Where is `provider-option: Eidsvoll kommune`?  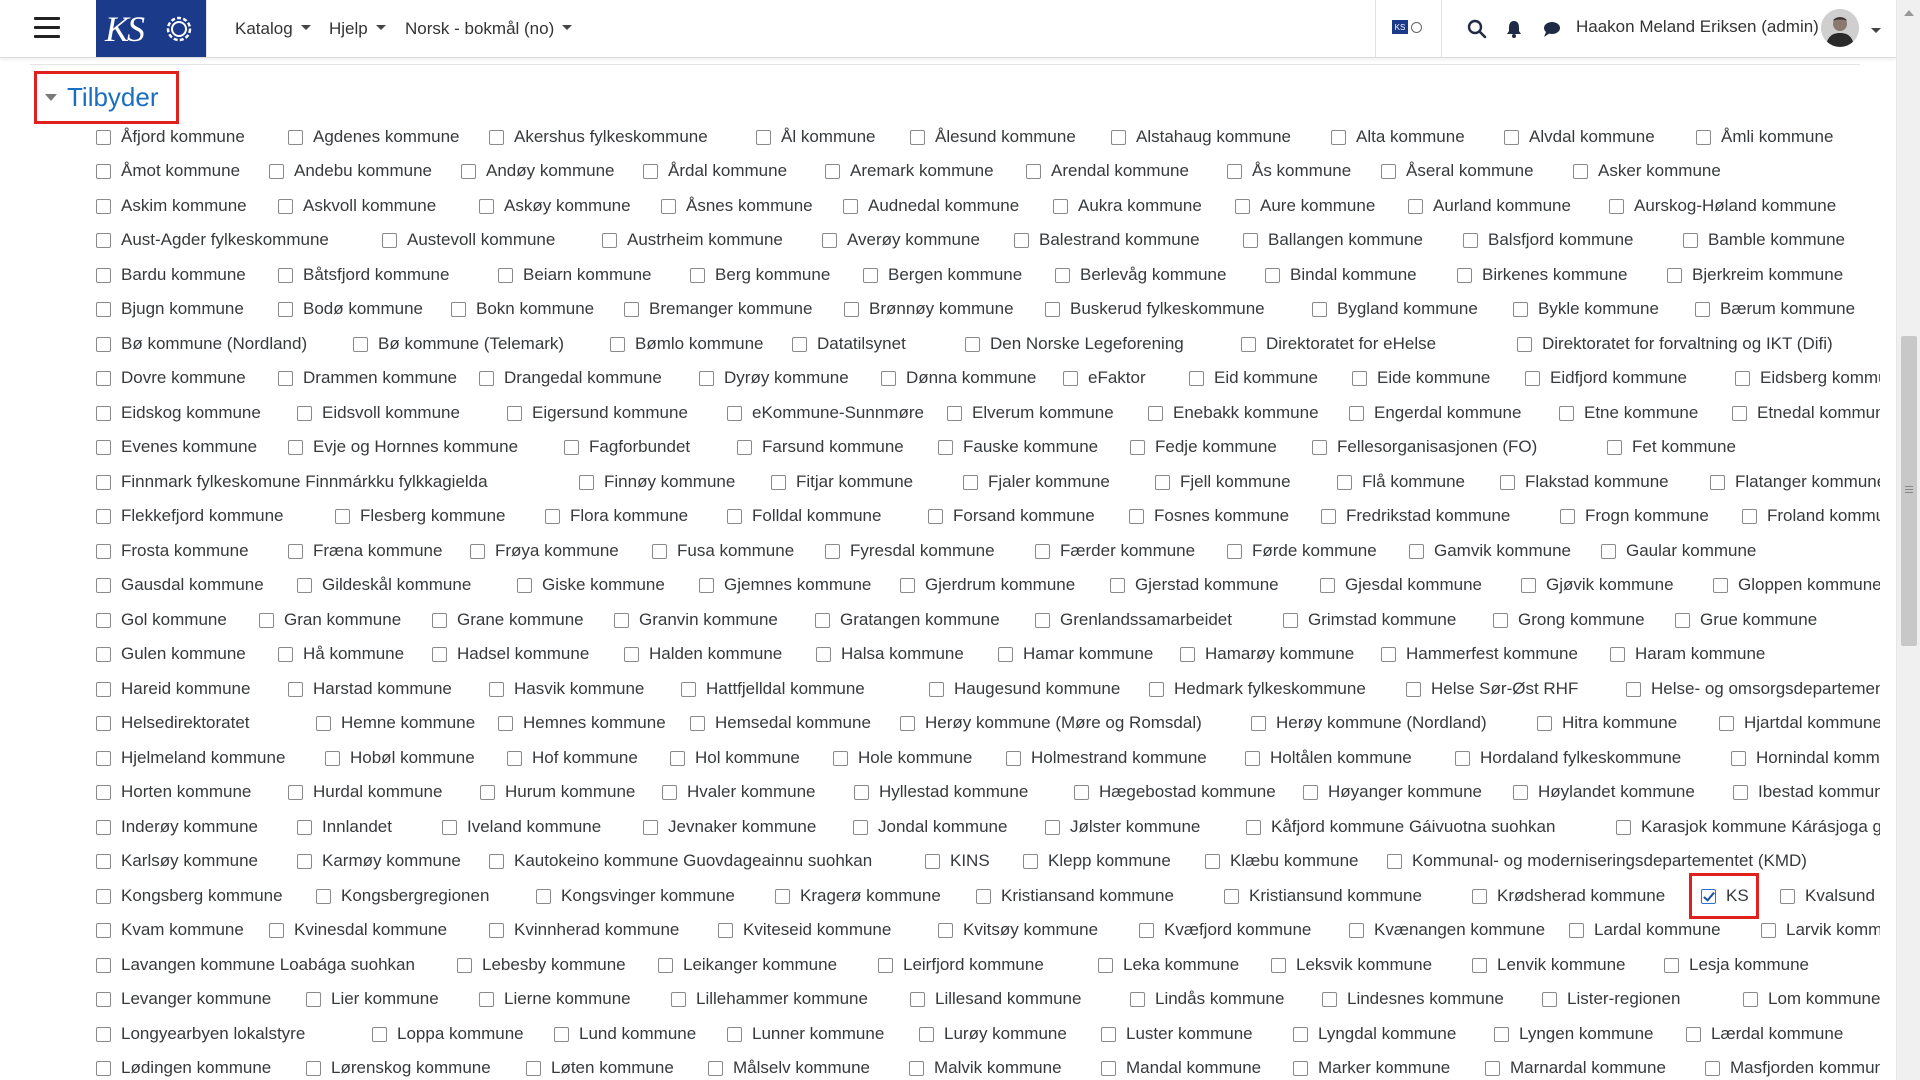
provider-option: Eidsvoll kommune is located at coordinates (378, 413).